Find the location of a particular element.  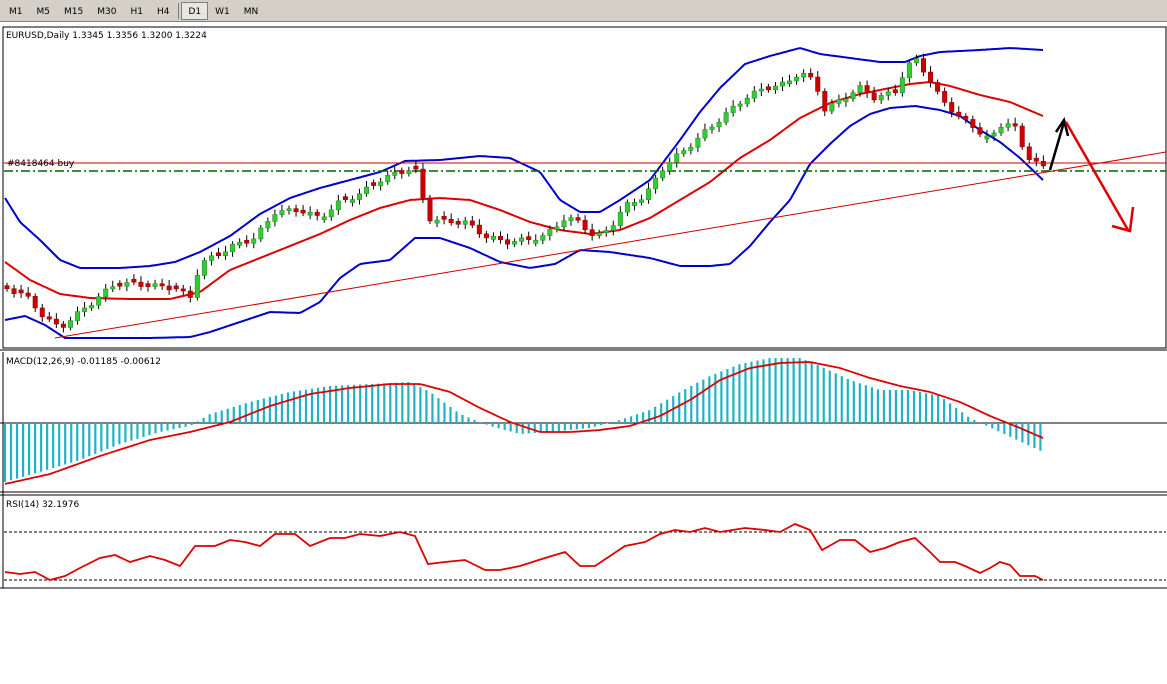

rsi-title: RSI(14) 32.1976 is located at coordinates (42, 505).